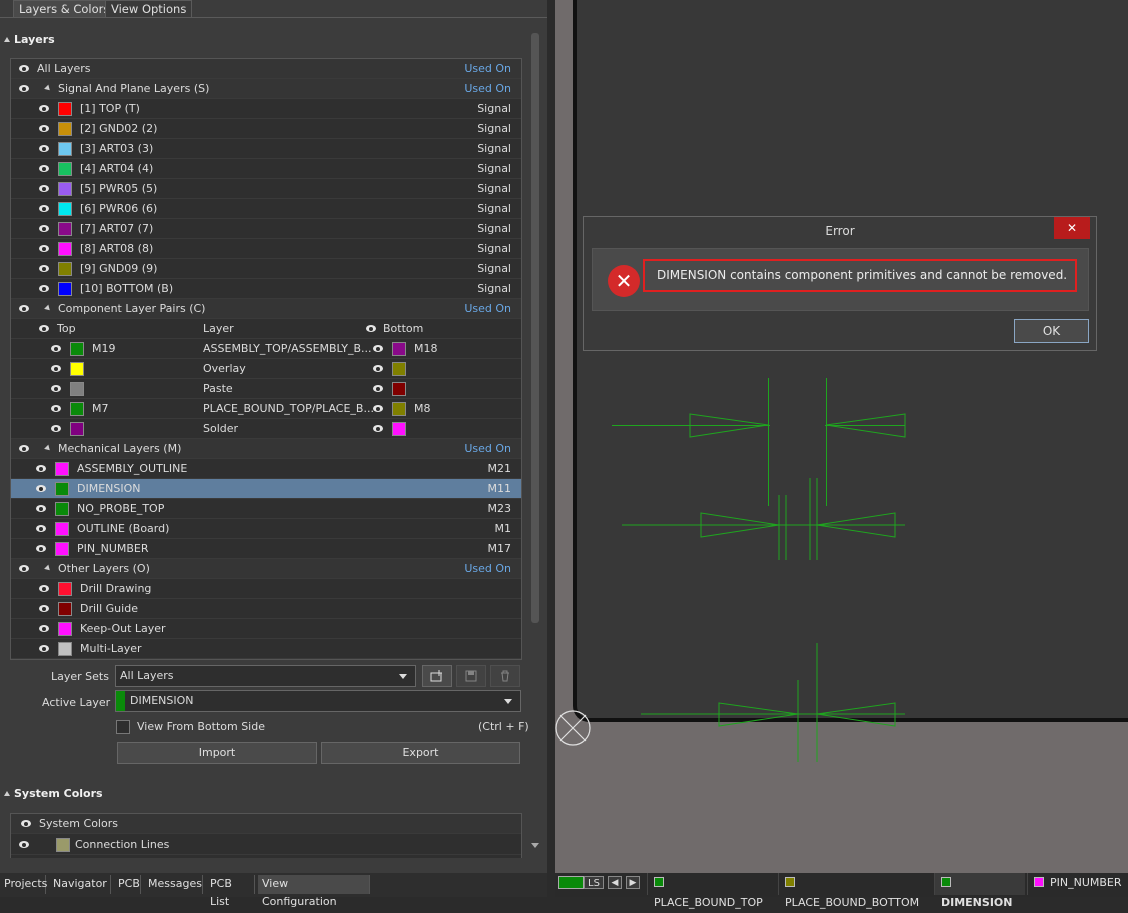 Image resolution: width=1128 pixels, height=913 pixels. I want to click on mech-layer-row: ASSEMBLY_OUTLINE M21, so click(266, 469).